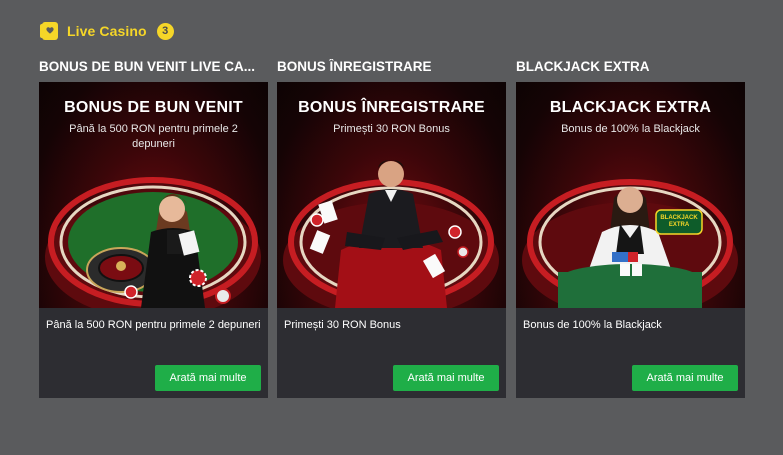 The height and width of the screenshot is (455, 783). Describe the element at coordinates (391, 195) in the screenshot. I see `promo-banner: BONUS ÎNREGISTRARE Primești 30 RON Bonus` at that location.